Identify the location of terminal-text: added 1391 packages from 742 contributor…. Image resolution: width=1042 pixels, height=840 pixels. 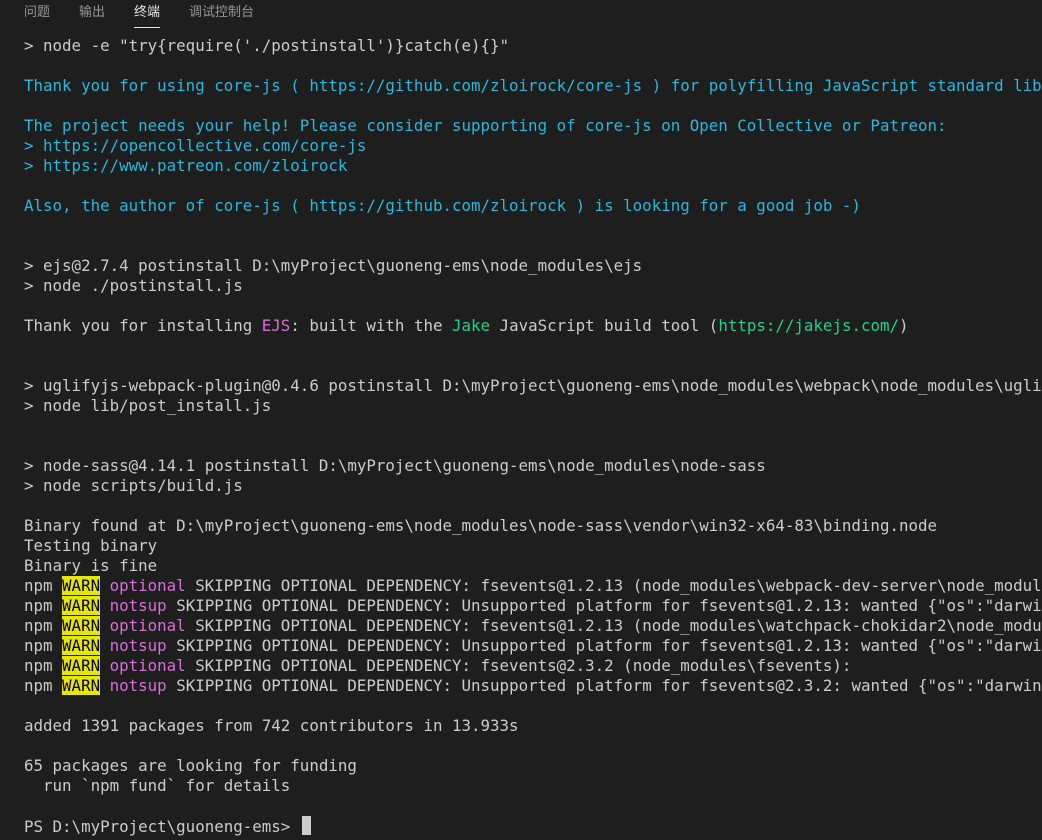
(271, 725).